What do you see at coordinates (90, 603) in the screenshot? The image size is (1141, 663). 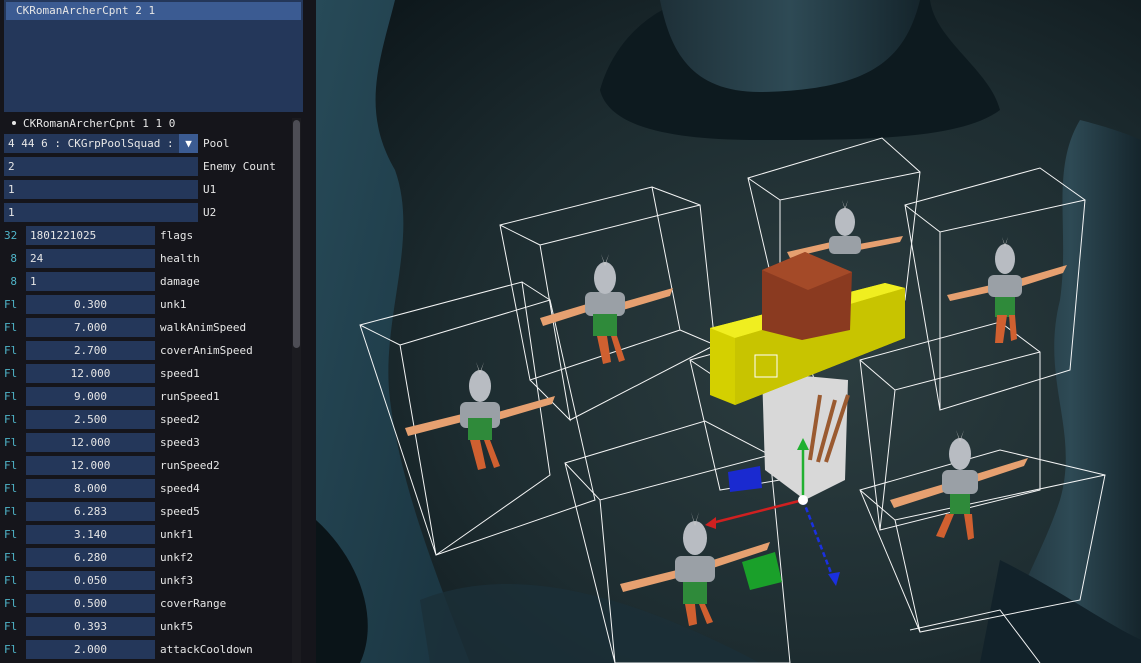 I see `float-field-input: 0.500` at bounding box center [90, 603].